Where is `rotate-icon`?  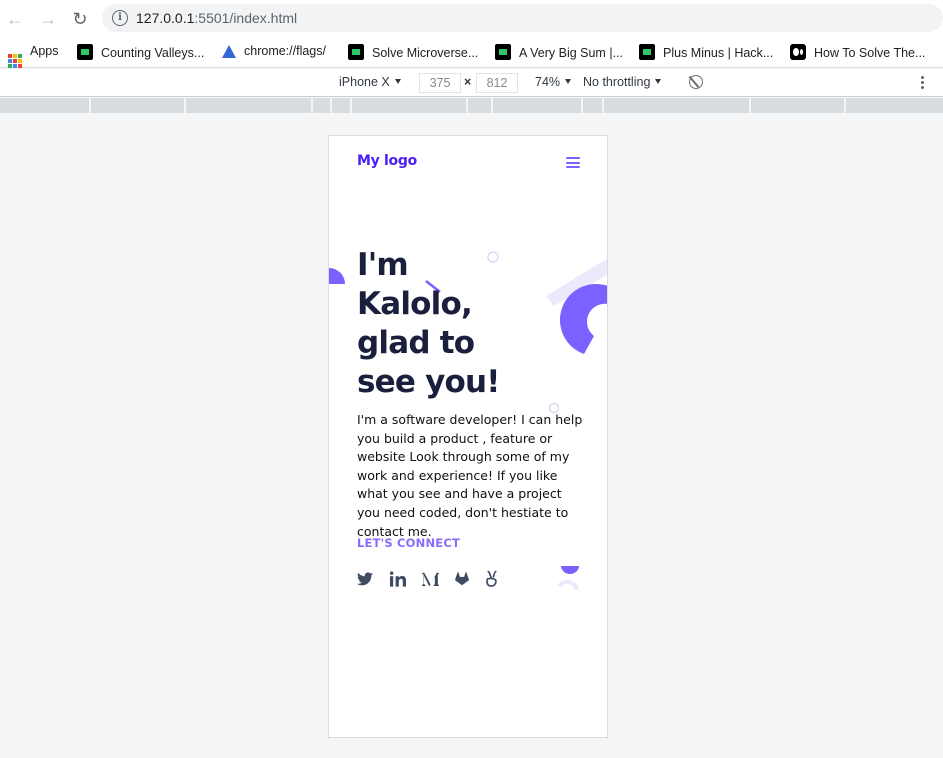
rotate-icon is located at coordinates (696, 82).